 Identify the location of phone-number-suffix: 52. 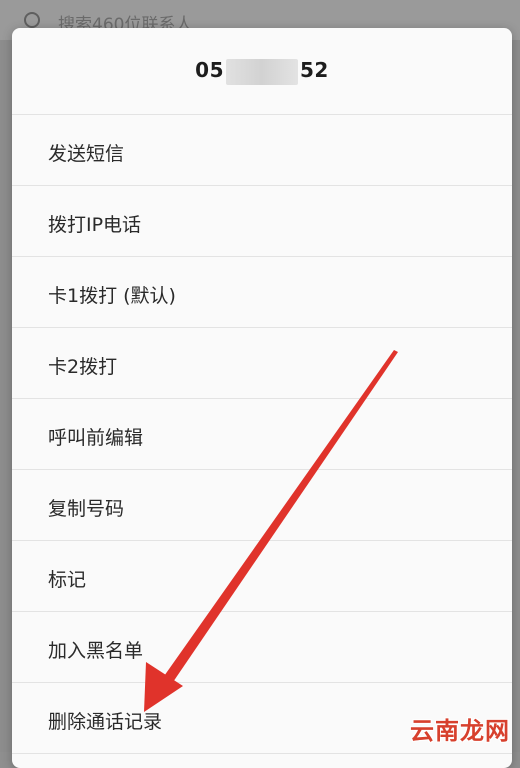
(314, 70).